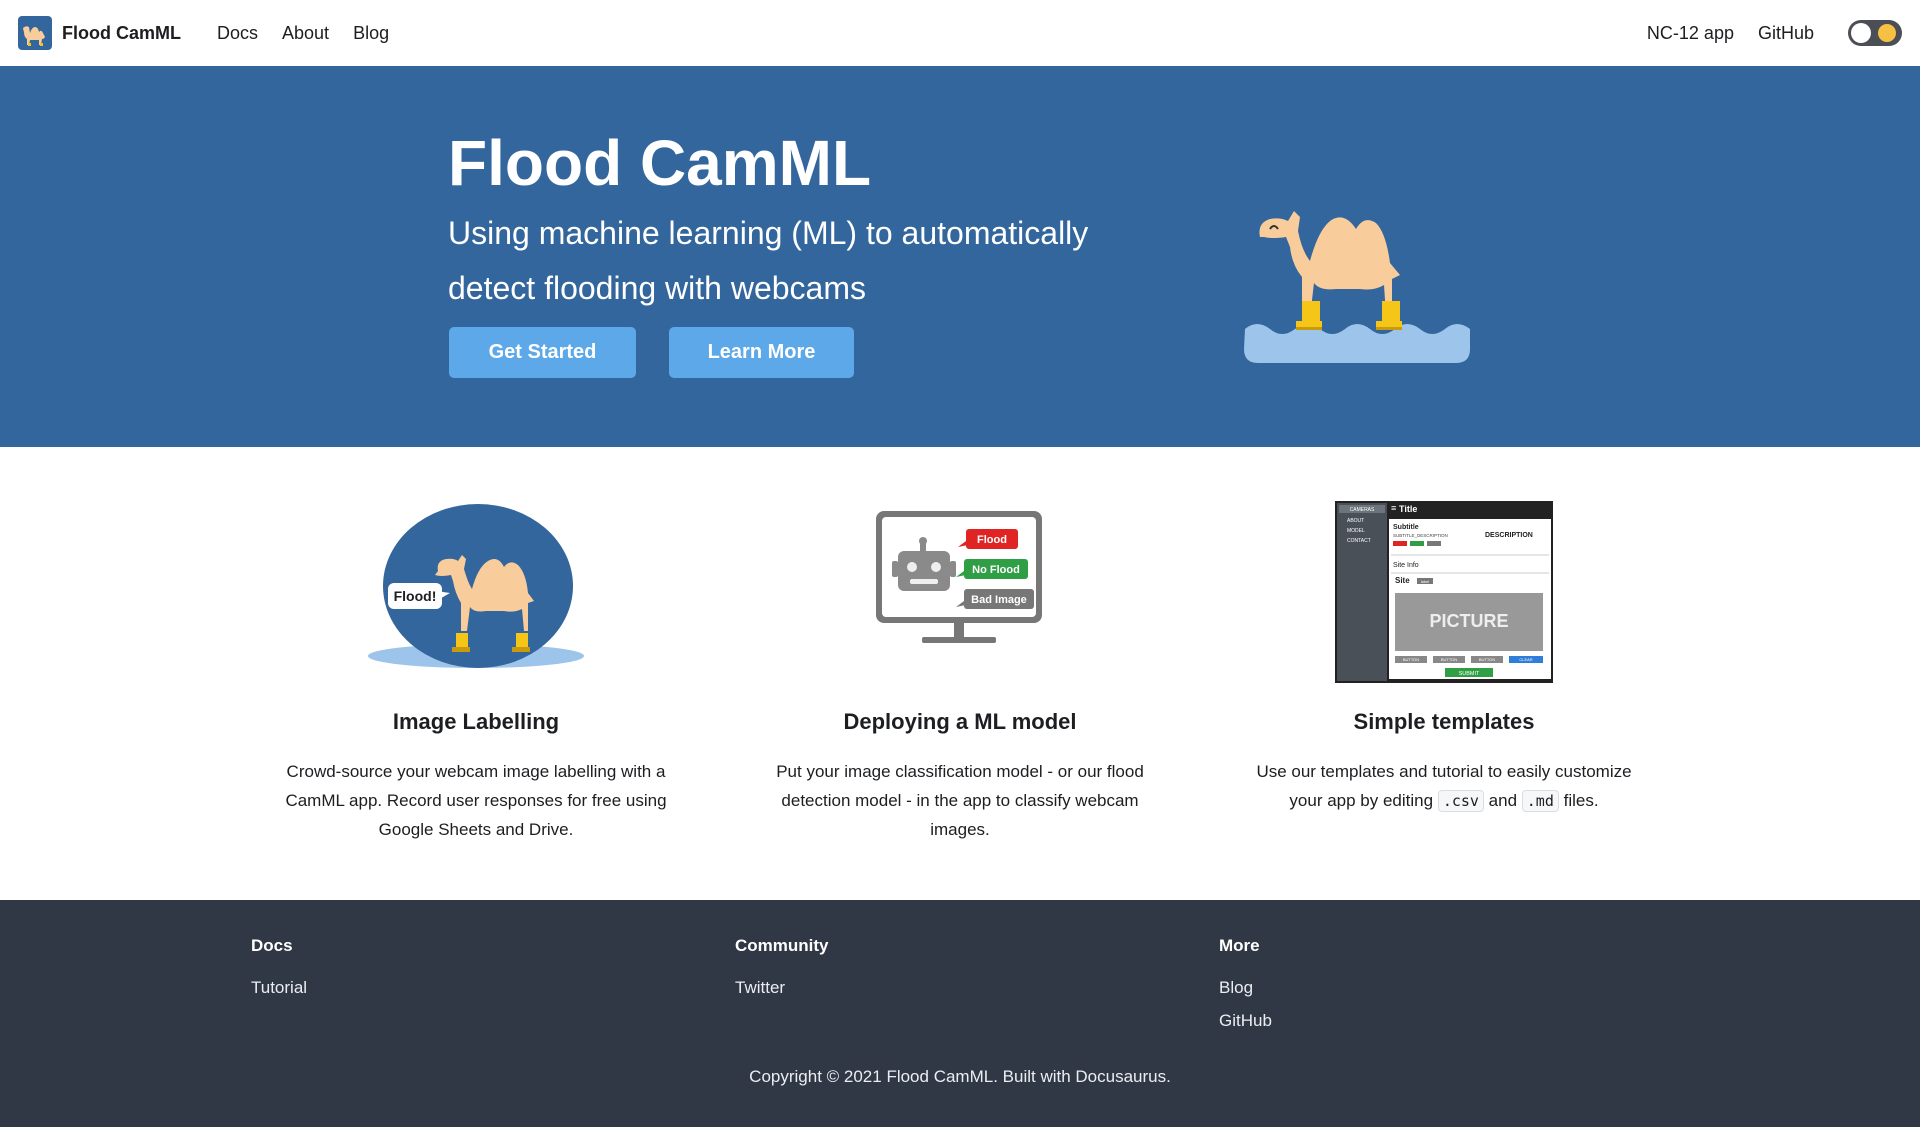  What do you see at coordinates (1362, 510) in the screenshot?
I see `template-menu-item: CAMERAS` at bounding box center [1362, 510].